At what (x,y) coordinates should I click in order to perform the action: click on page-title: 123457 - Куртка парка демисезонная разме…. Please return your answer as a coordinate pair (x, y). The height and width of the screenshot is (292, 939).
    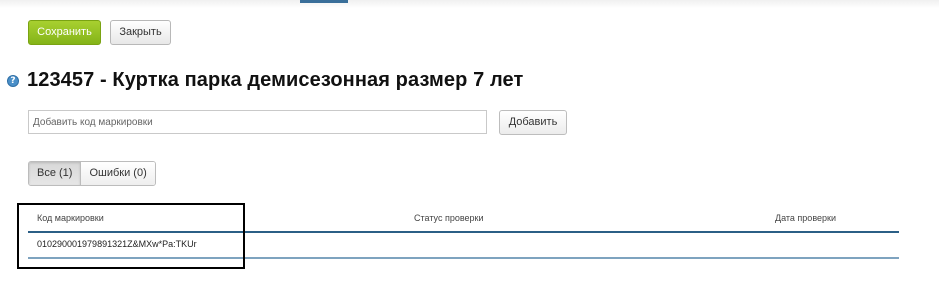
    Looking at the image, I should click on (275, 80).